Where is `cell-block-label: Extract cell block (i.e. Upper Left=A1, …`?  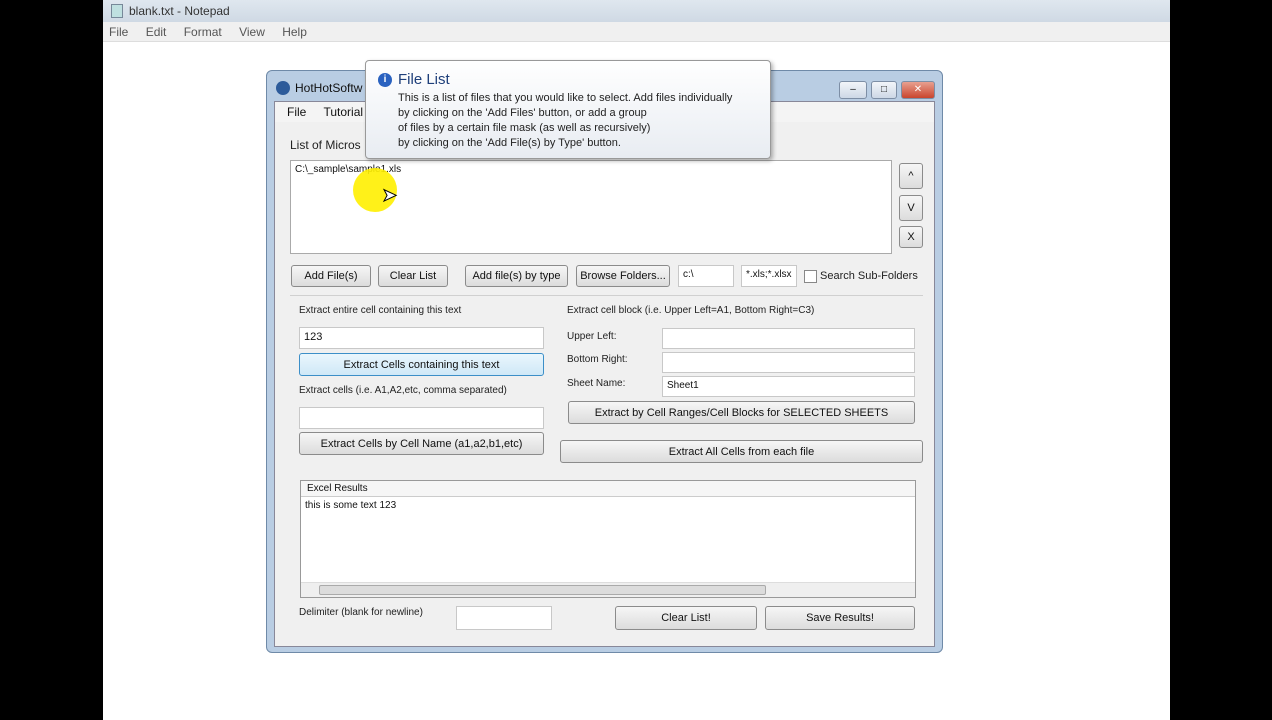 cell-block-label: Extract cell block (i.e. Upper Left=A1, … is located at coordinates (691, 310).